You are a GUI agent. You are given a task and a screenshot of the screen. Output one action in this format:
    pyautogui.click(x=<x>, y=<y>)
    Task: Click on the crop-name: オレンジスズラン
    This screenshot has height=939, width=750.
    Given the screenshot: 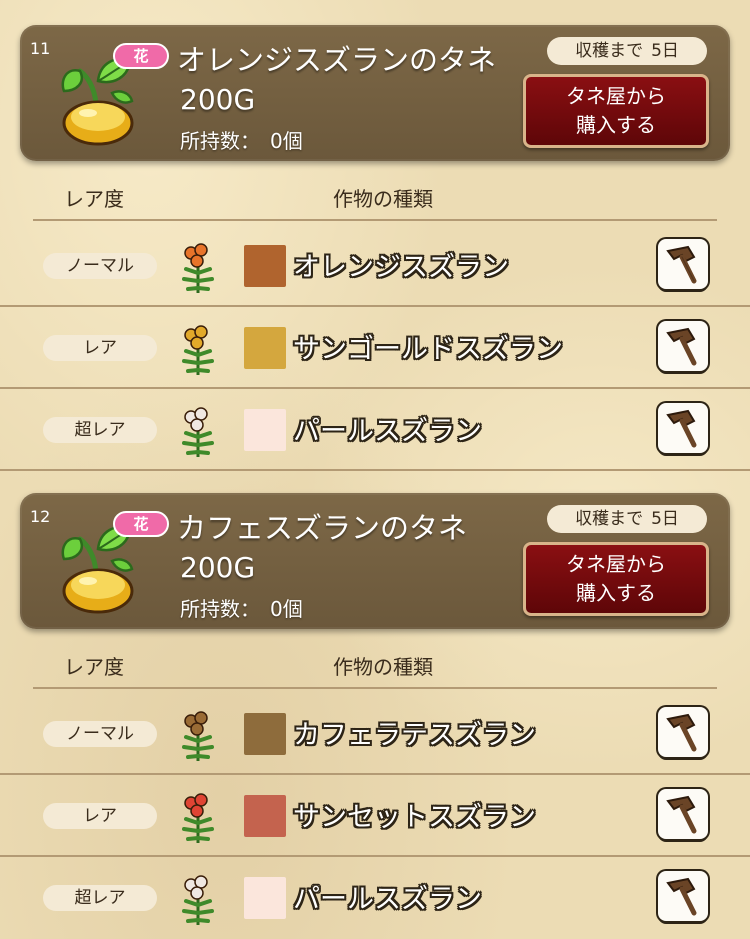 What is the action you would take?
    pyautogui.click(x=401, y=267)
    